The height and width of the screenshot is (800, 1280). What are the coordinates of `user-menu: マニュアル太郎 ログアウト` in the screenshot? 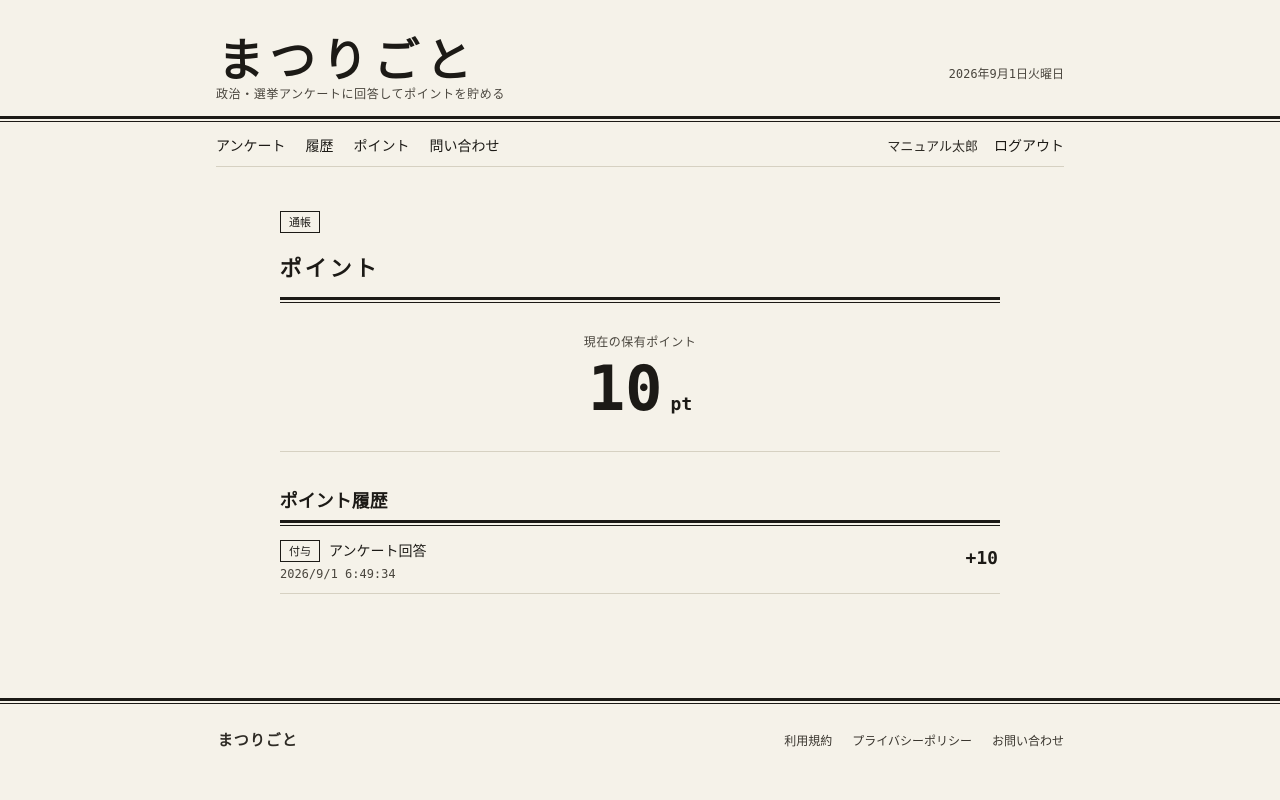 It's located at (975, 146).